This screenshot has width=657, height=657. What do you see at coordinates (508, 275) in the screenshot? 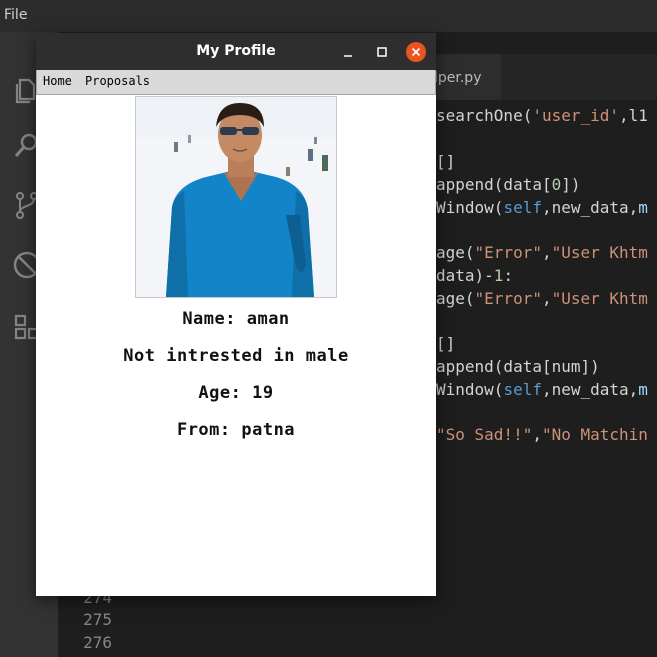
I see `code-token: :` at bounding box center [508, 275].